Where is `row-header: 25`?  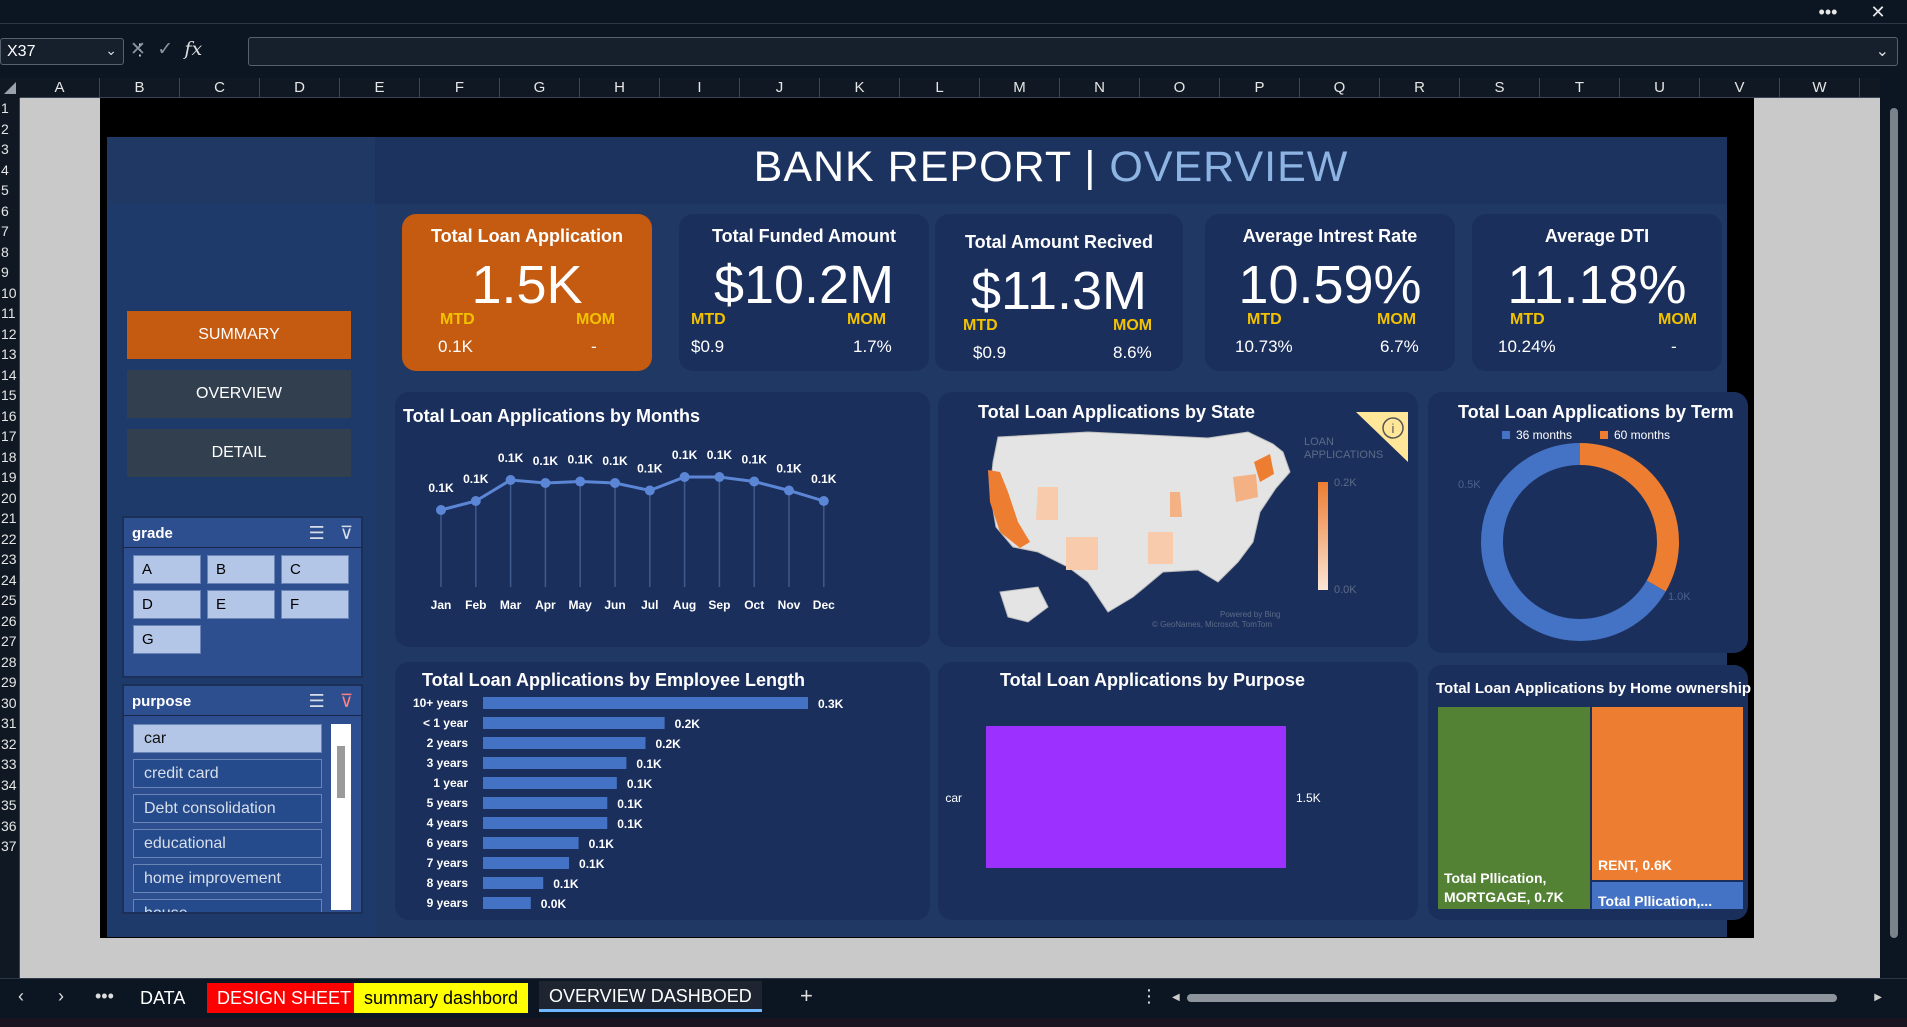 row-header: 25 is located at coordinates (10, 600).